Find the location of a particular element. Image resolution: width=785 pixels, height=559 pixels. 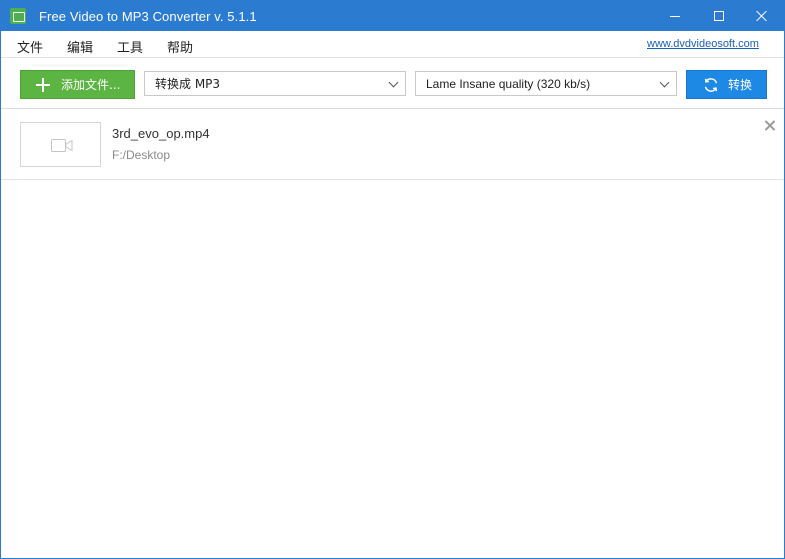

close-button is located at coordinates (762, 16).